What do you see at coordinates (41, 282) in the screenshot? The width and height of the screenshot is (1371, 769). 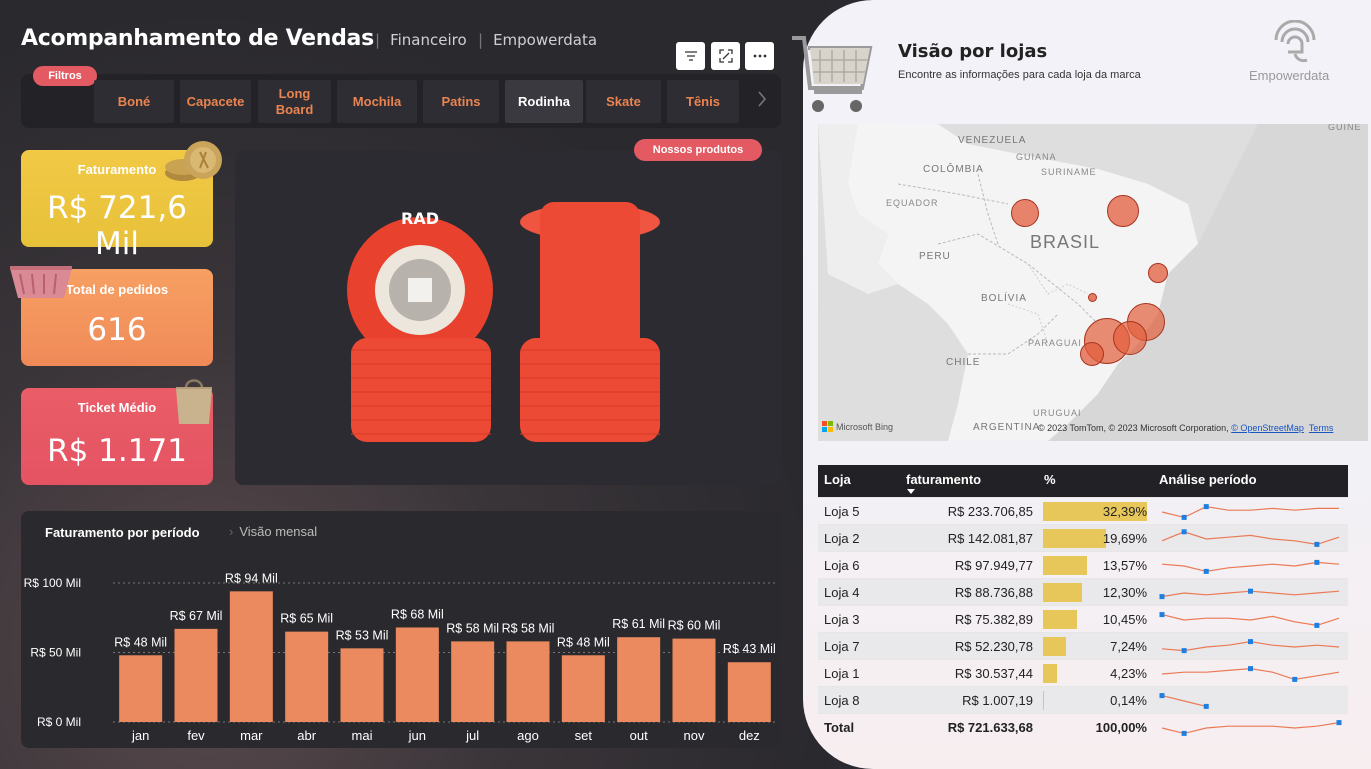 I see `basket-icon` at bounding box center [41, 282].